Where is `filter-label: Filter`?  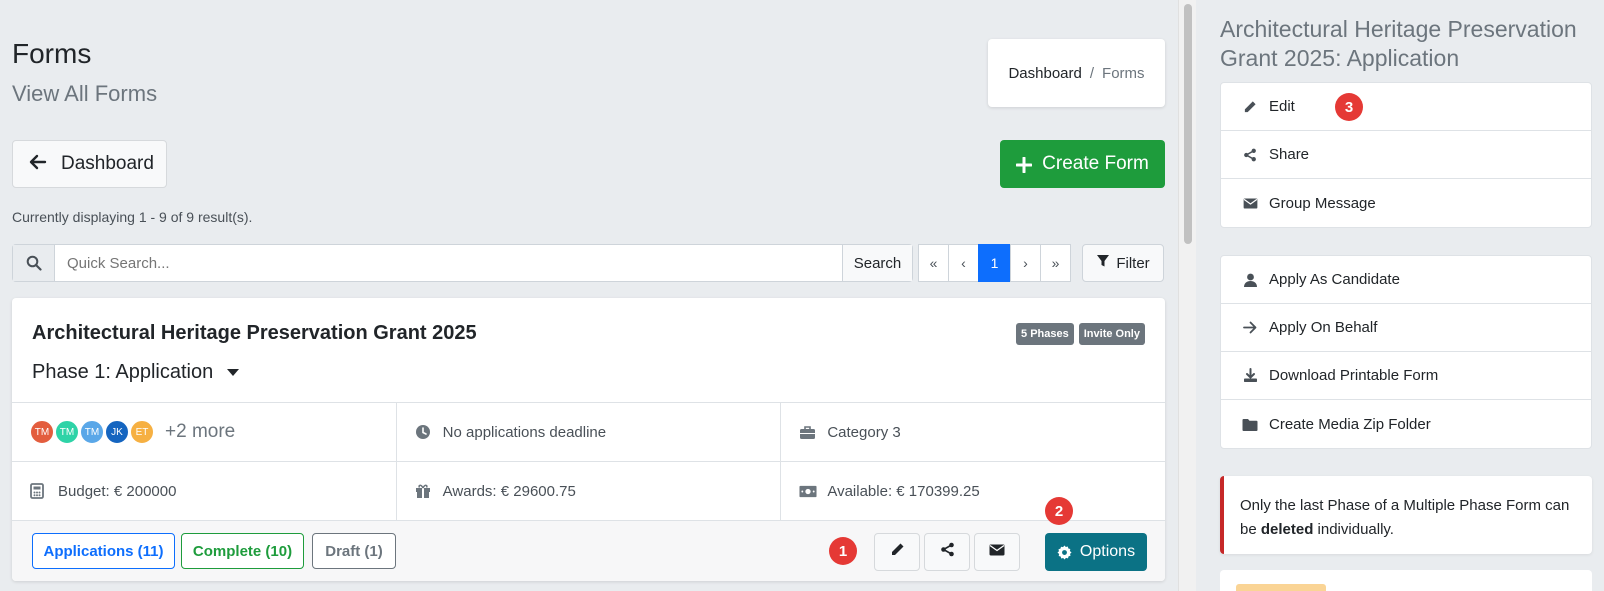
filter-label: Filter is located at coordinates (1133, 263).